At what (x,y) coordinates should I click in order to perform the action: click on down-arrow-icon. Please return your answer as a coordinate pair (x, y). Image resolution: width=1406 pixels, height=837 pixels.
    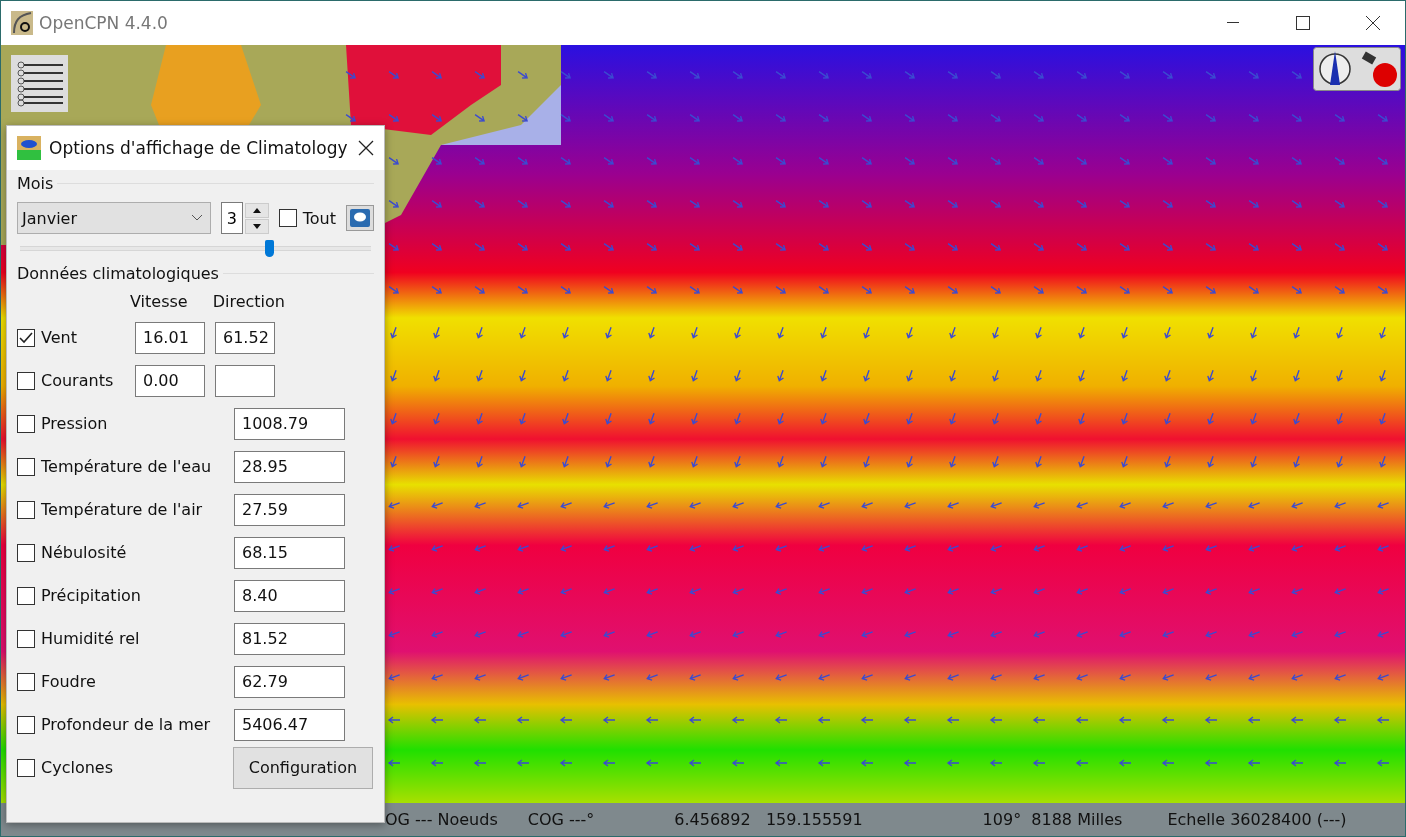
    Looking at the image, I should click on (256, 226).